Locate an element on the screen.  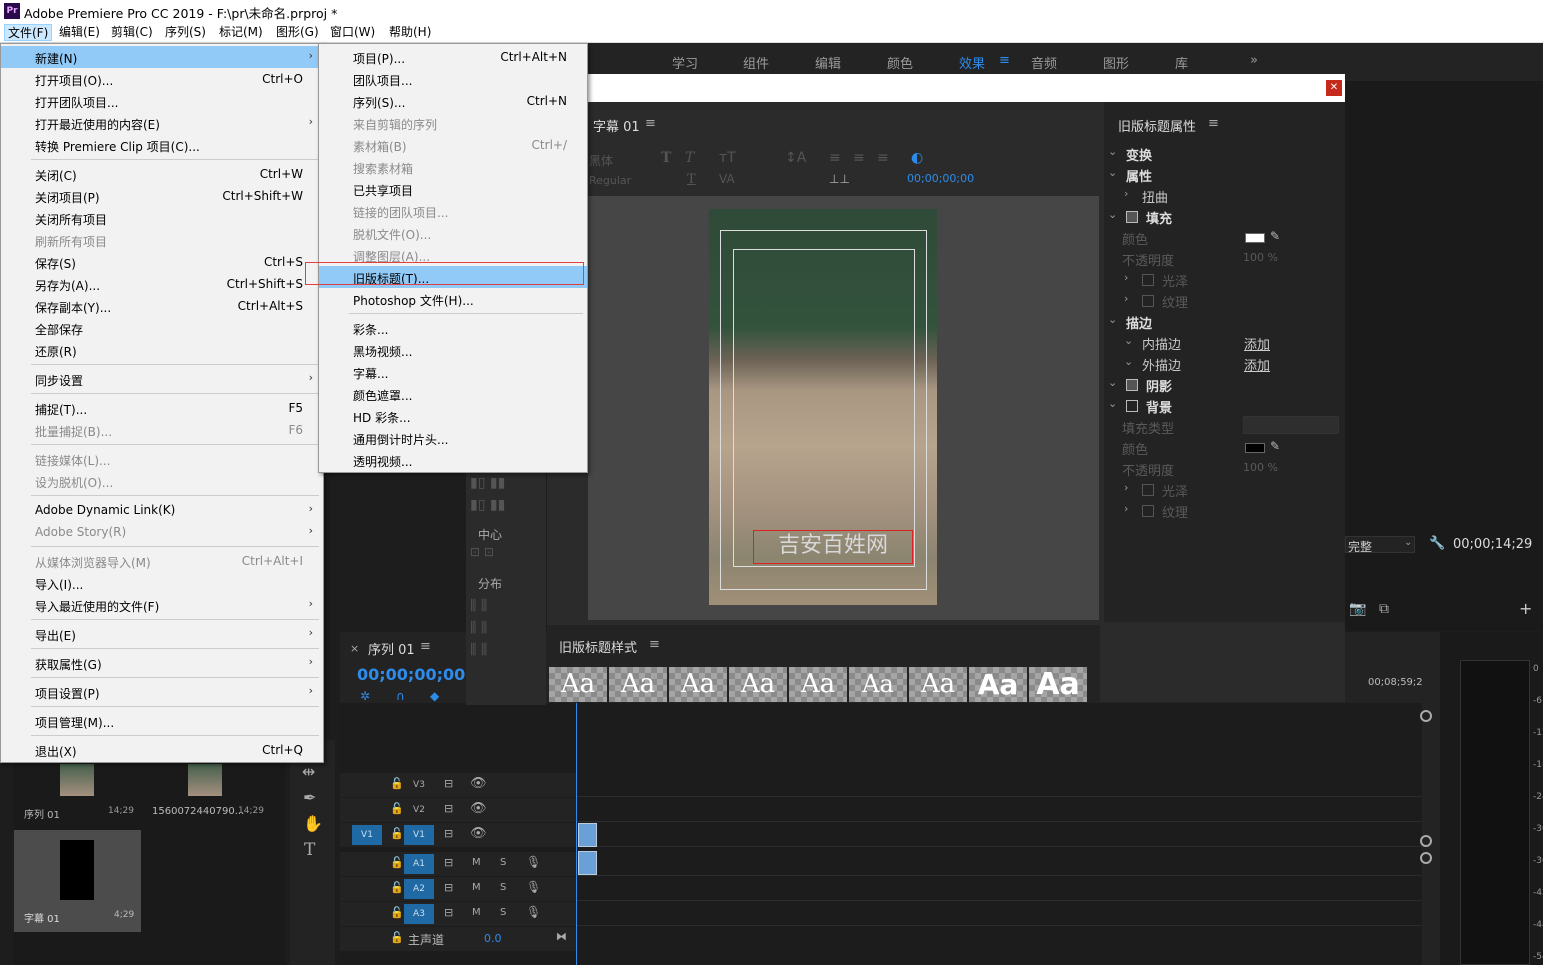
audio-clip is located at coordinates (587, 863).